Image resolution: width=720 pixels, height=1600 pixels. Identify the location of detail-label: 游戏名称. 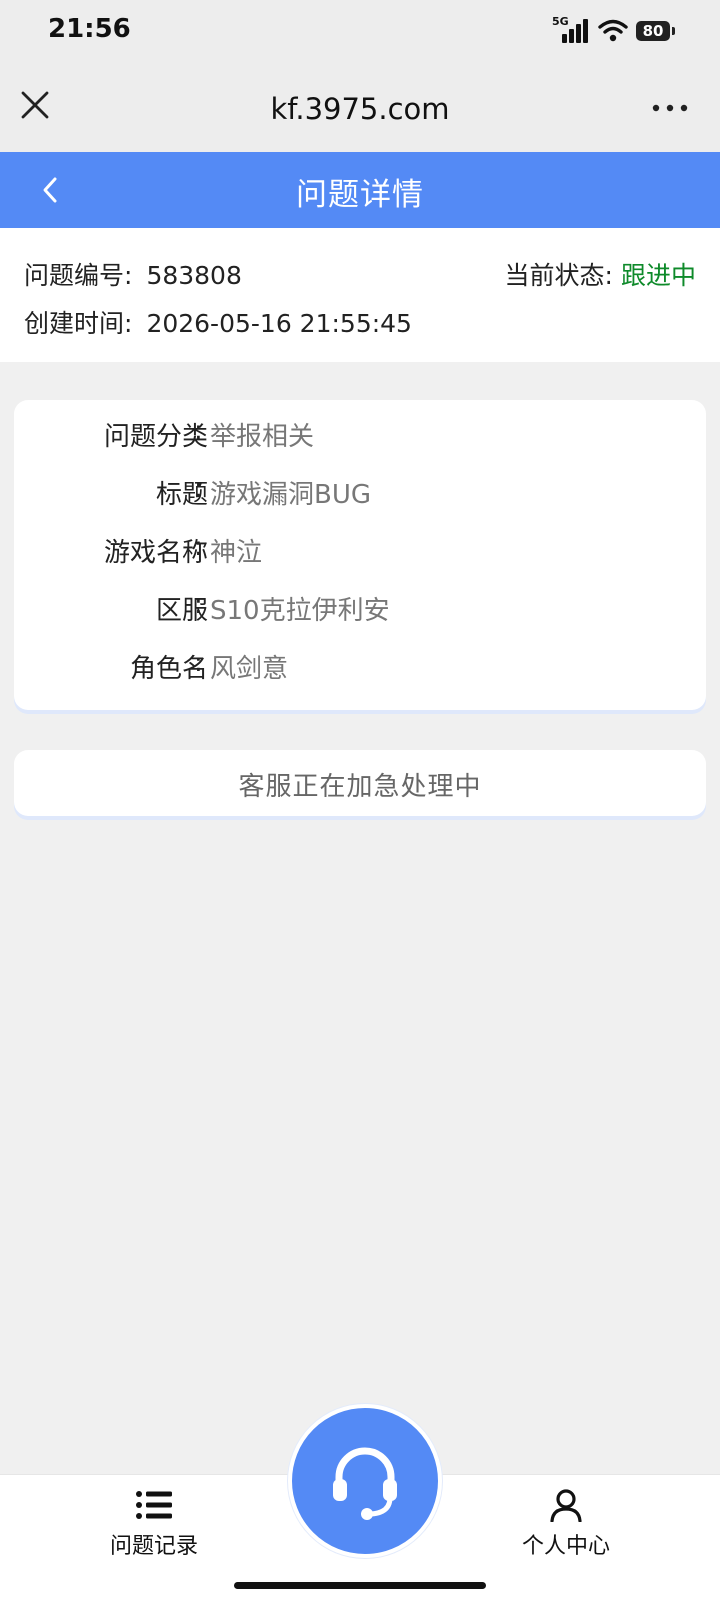
(155, 553).